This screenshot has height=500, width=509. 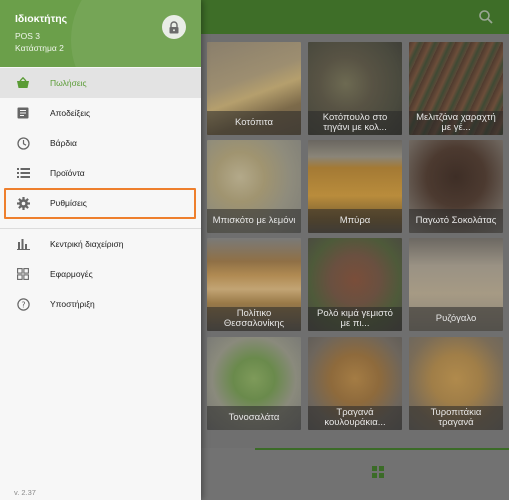 I want to click on menu-item-receipts: Αποδείξεις, so click(x=100, y=113).